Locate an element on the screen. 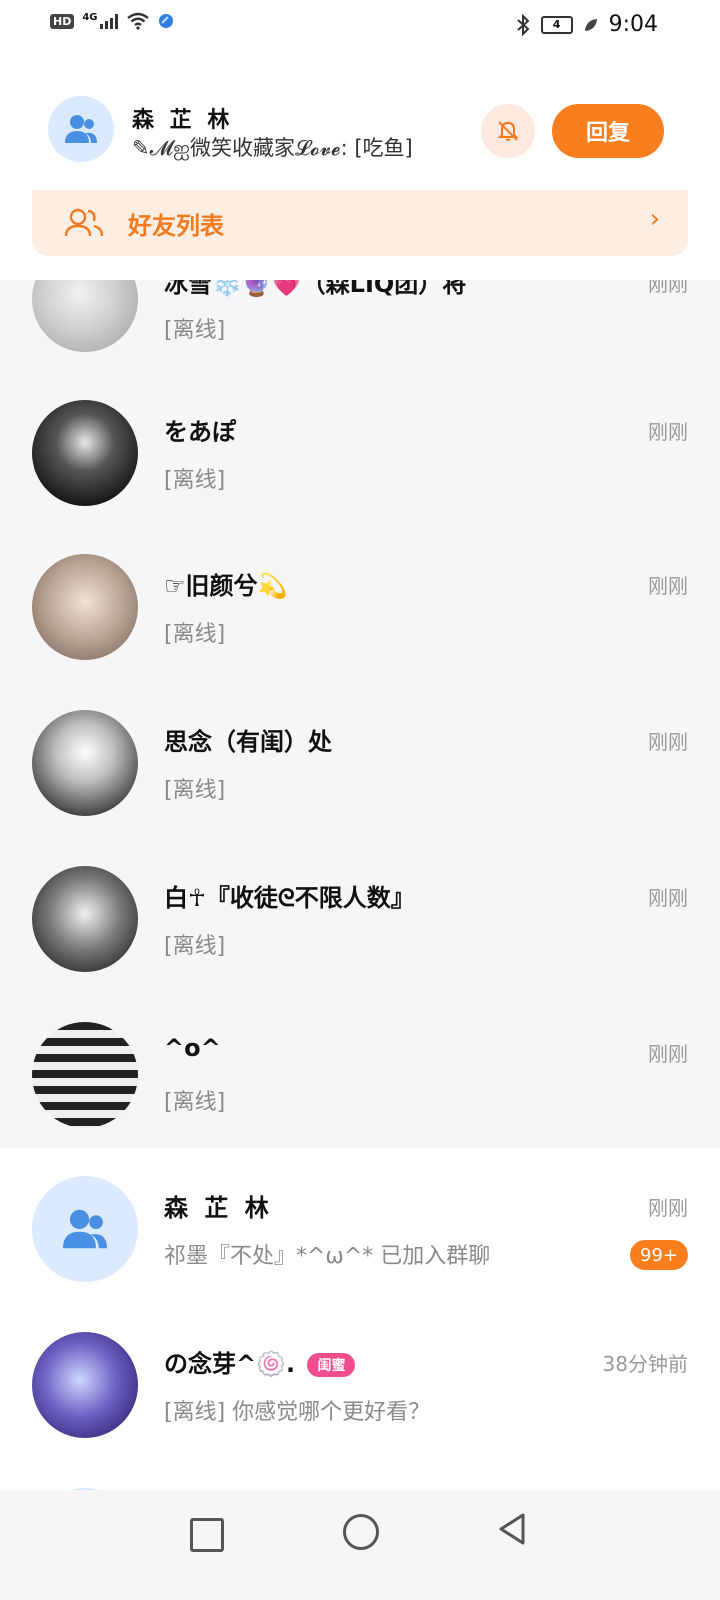  contact-name: をあぽ is located at coordinates (200, 432).